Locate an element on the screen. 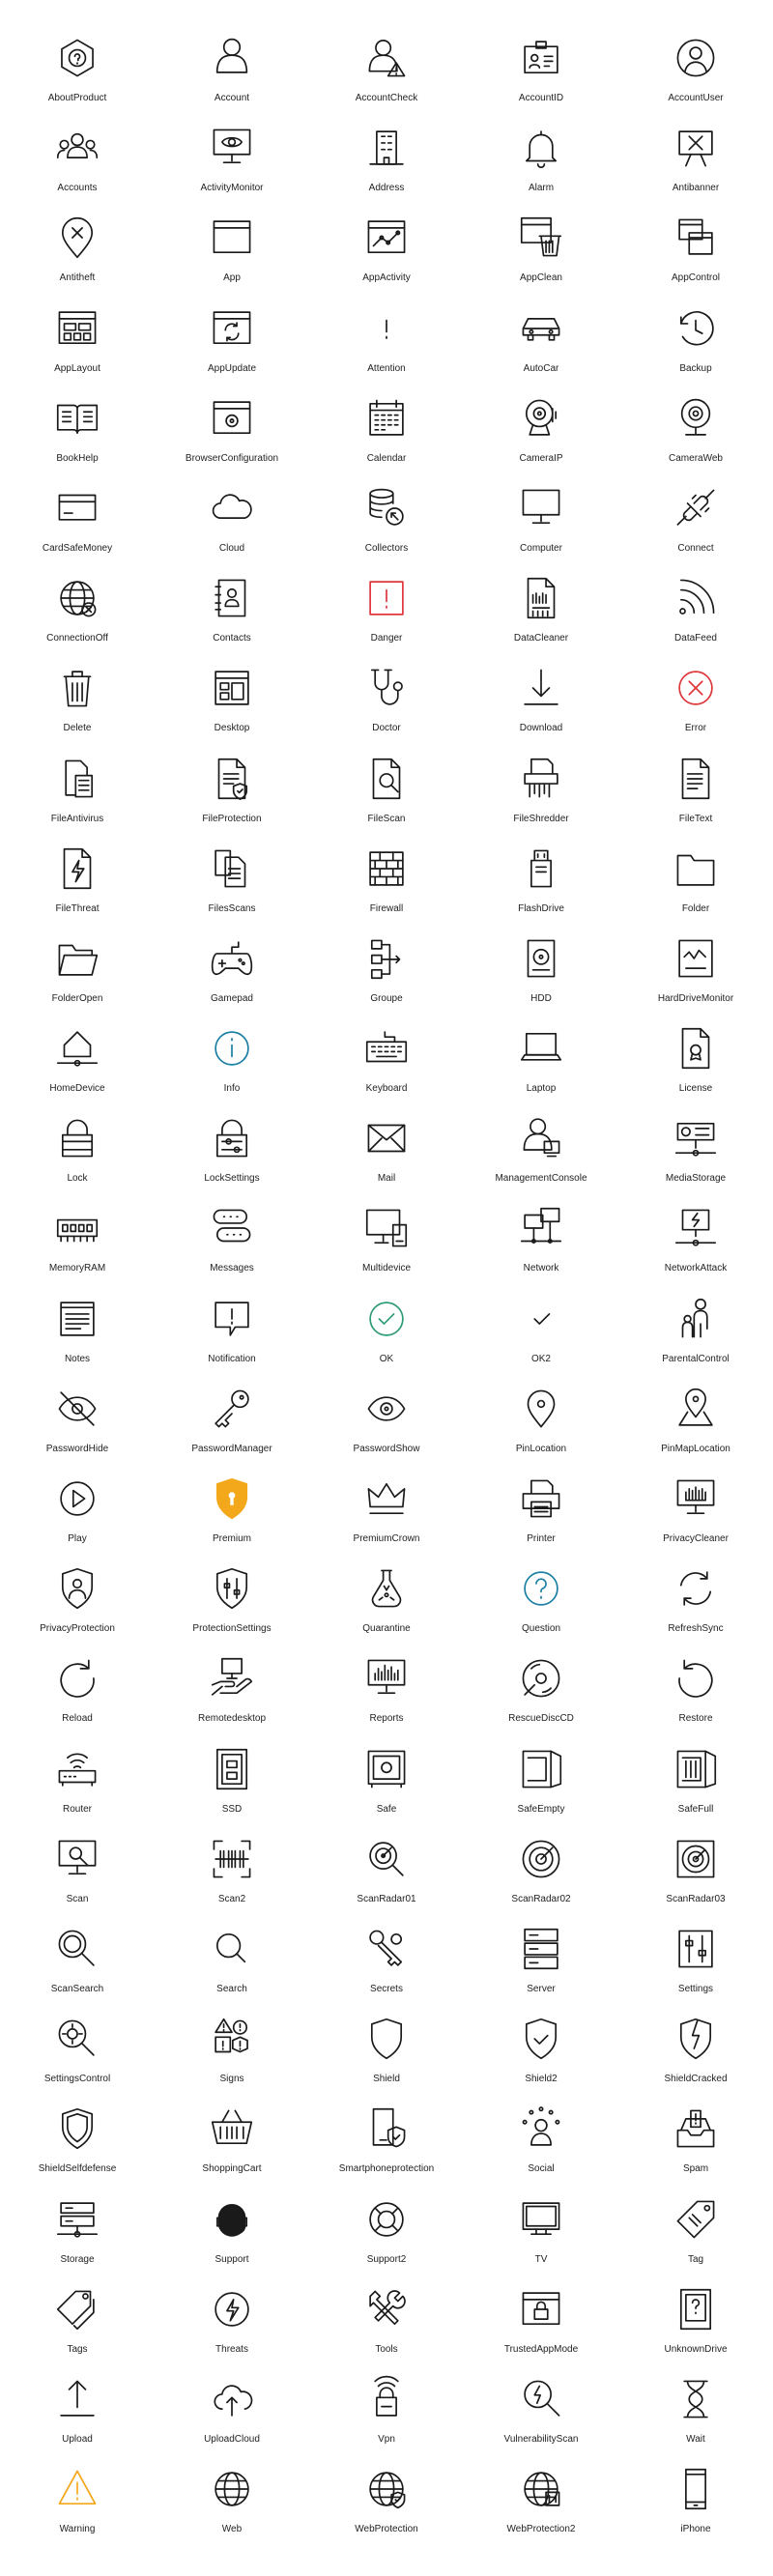 This screenshot has width=773, height=2576. icon-tile: ProtectionSettings is located at coordinates (232, 1605).